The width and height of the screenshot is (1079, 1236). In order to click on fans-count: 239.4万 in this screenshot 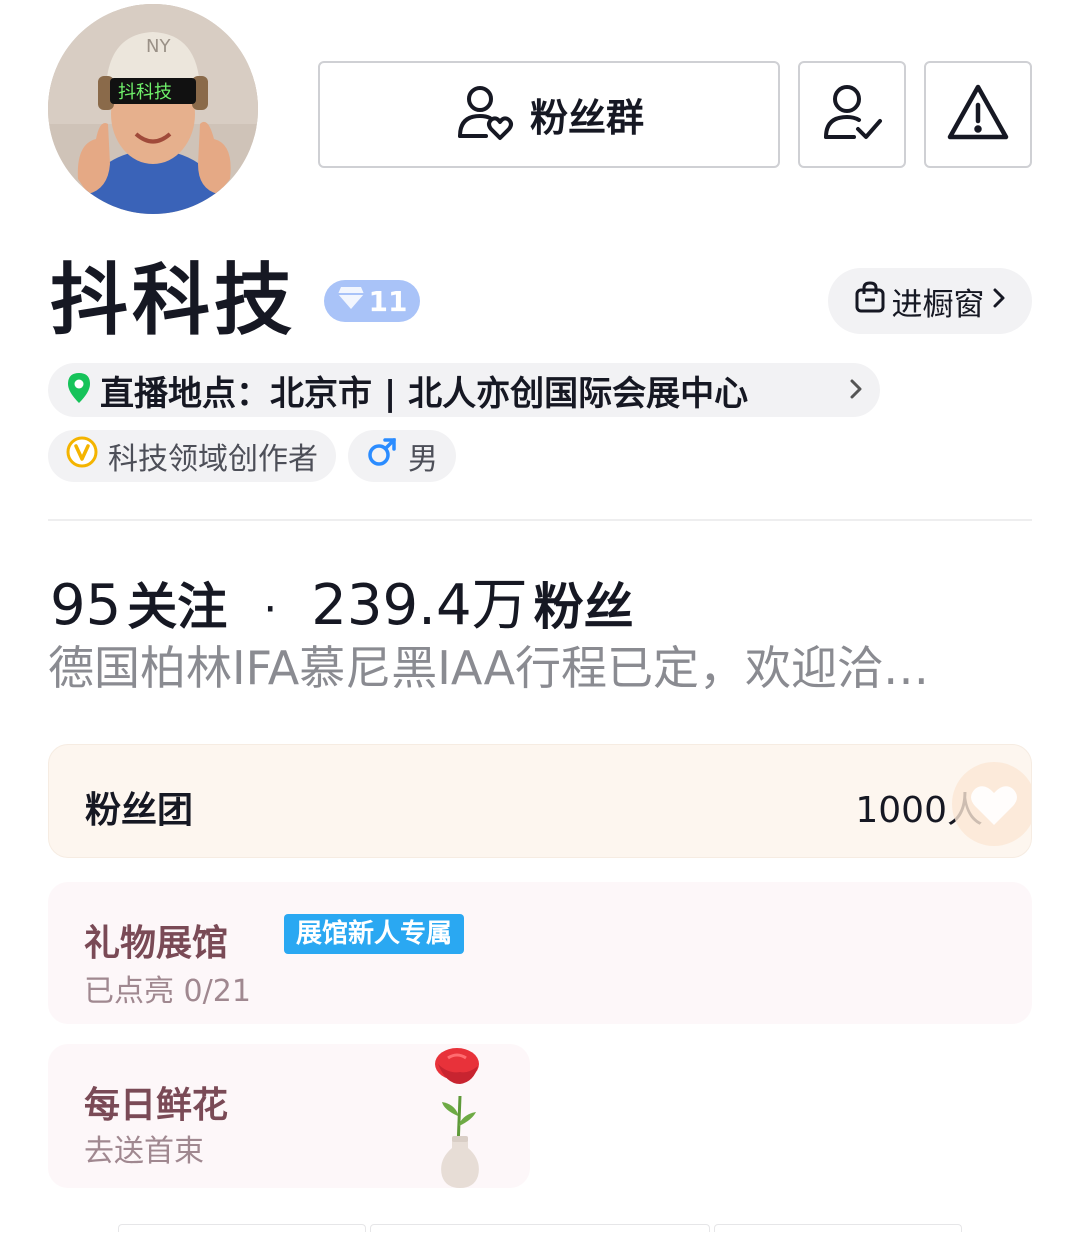, I will do `click(419, 605)`.